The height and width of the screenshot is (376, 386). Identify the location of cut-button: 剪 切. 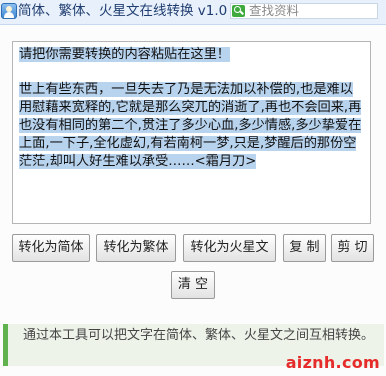
(352, 248).